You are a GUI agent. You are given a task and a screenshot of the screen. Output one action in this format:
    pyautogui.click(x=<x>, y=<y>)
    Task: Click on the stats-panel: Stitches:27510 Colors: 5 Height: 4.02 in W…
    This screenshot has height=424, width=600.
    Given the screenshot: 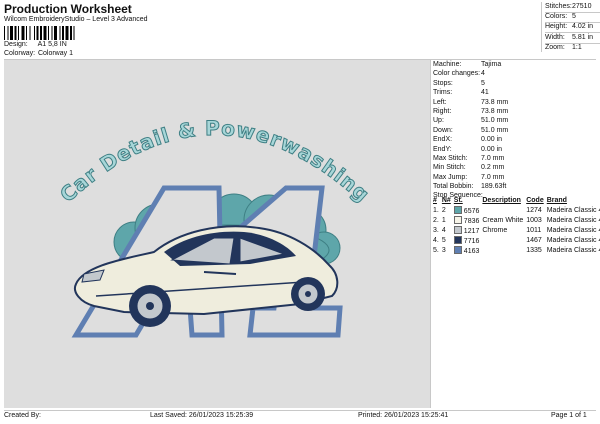 What is the action you would take?
    pyautogui.click(x=572, y=27)
    